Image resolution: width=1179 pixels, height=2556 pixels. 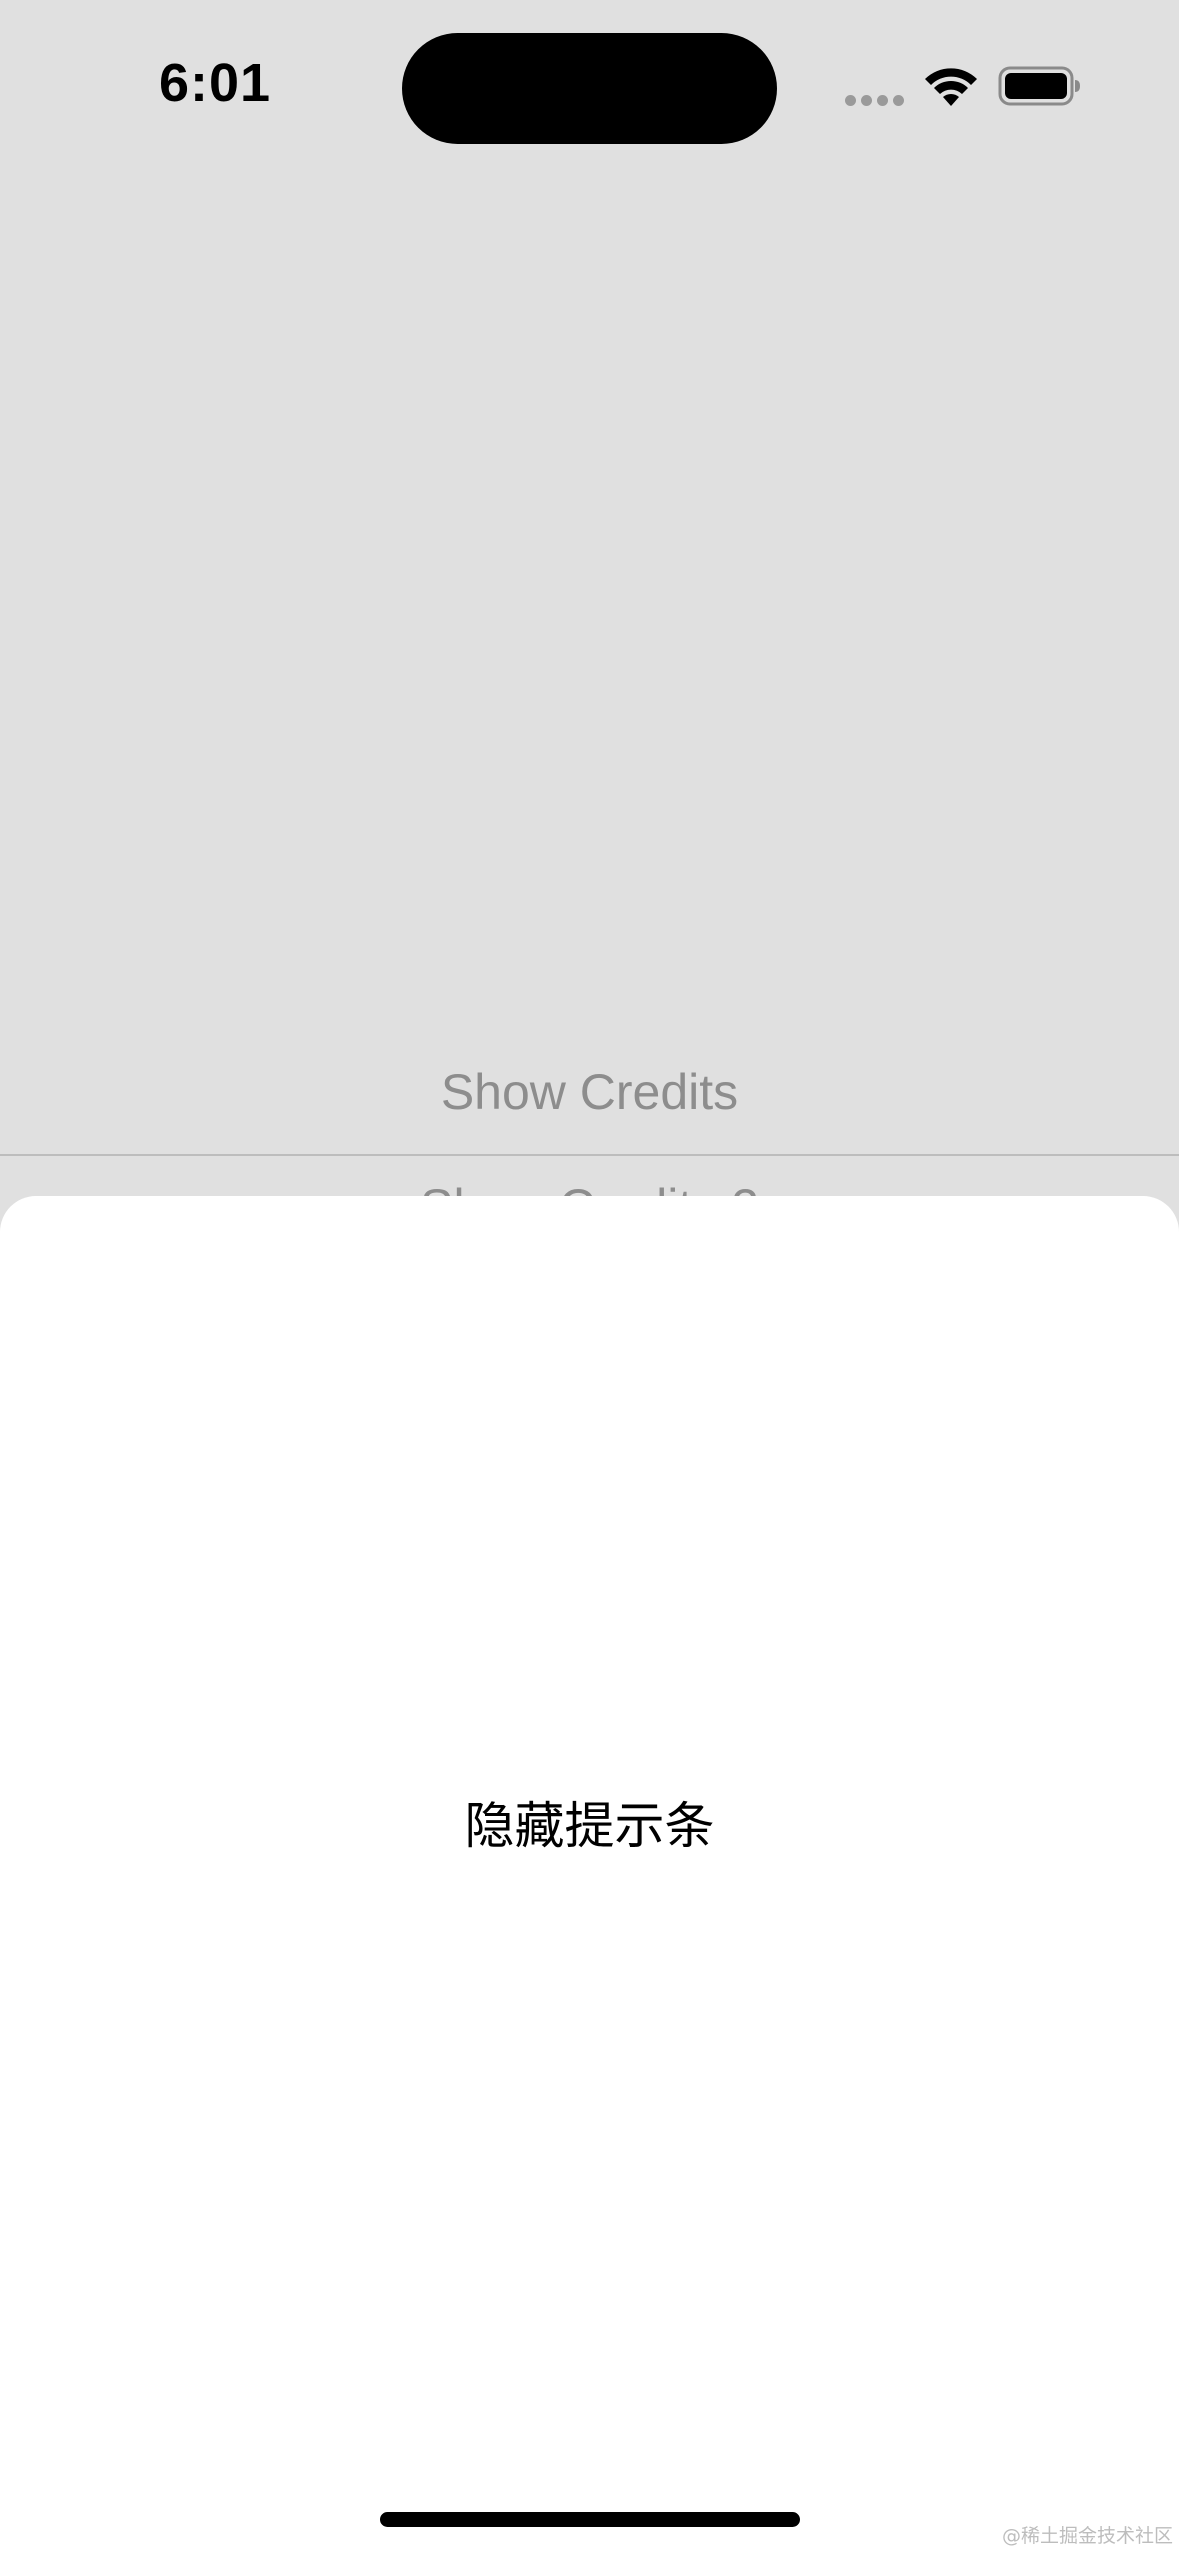 I want to click on status-time: 6:01, so click(x=215, y=83).